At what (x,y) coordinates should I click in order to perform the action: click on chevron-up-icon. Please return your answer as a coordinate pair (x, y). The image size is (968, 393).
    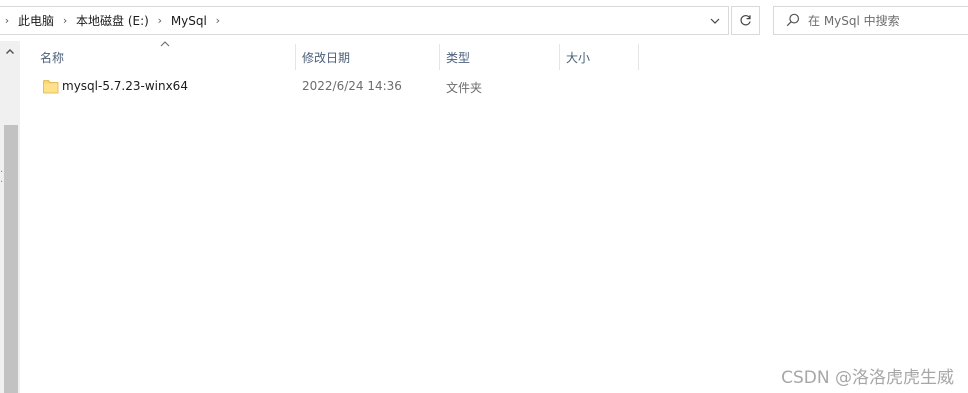
    Looking at the image, I should click on (10, 51).